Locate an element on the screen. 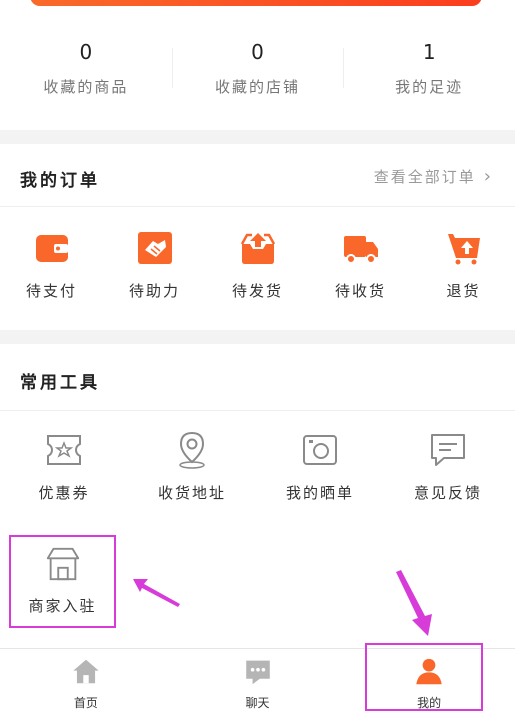 This screenshot has height=711, width=515. header-gradient-bar is located at coordinates (256, 3).